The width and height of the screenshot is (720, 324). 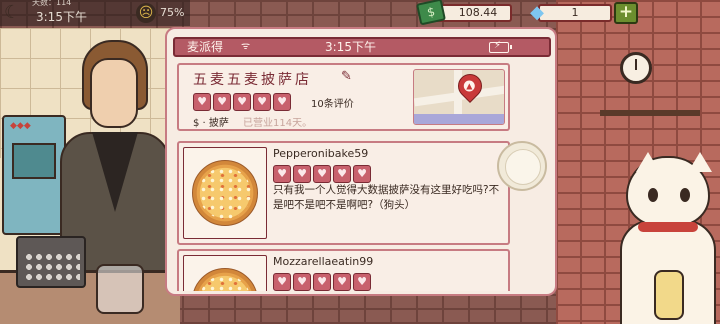 I want to click on money-display: 108.44, so click(x=473, y=13).